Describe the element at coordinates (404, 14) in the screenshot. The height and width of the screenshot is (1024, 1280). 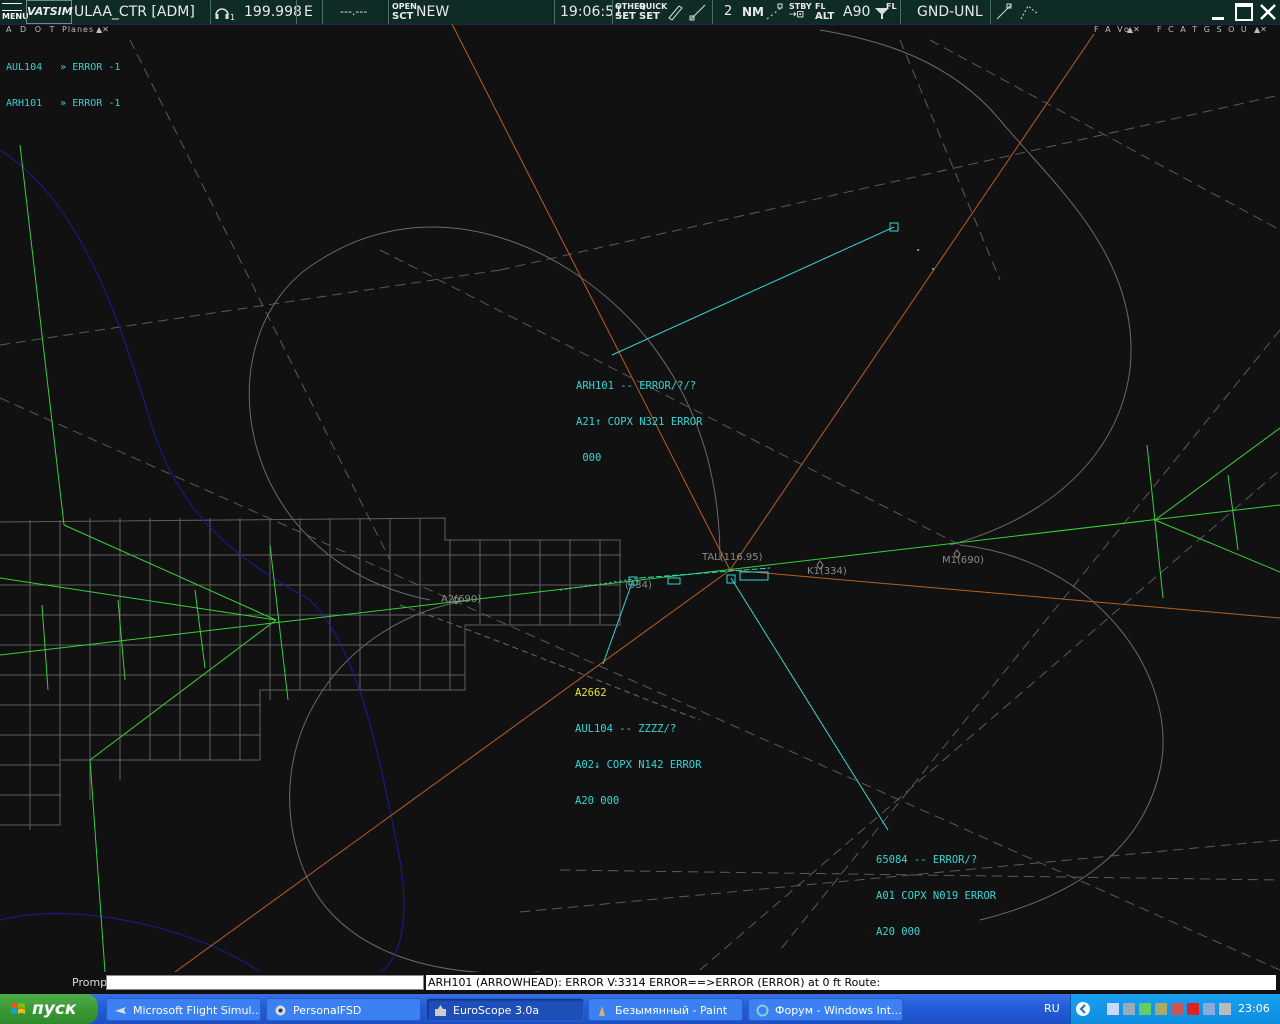
I see `open-sct-button: OPEN SCT` at that location.